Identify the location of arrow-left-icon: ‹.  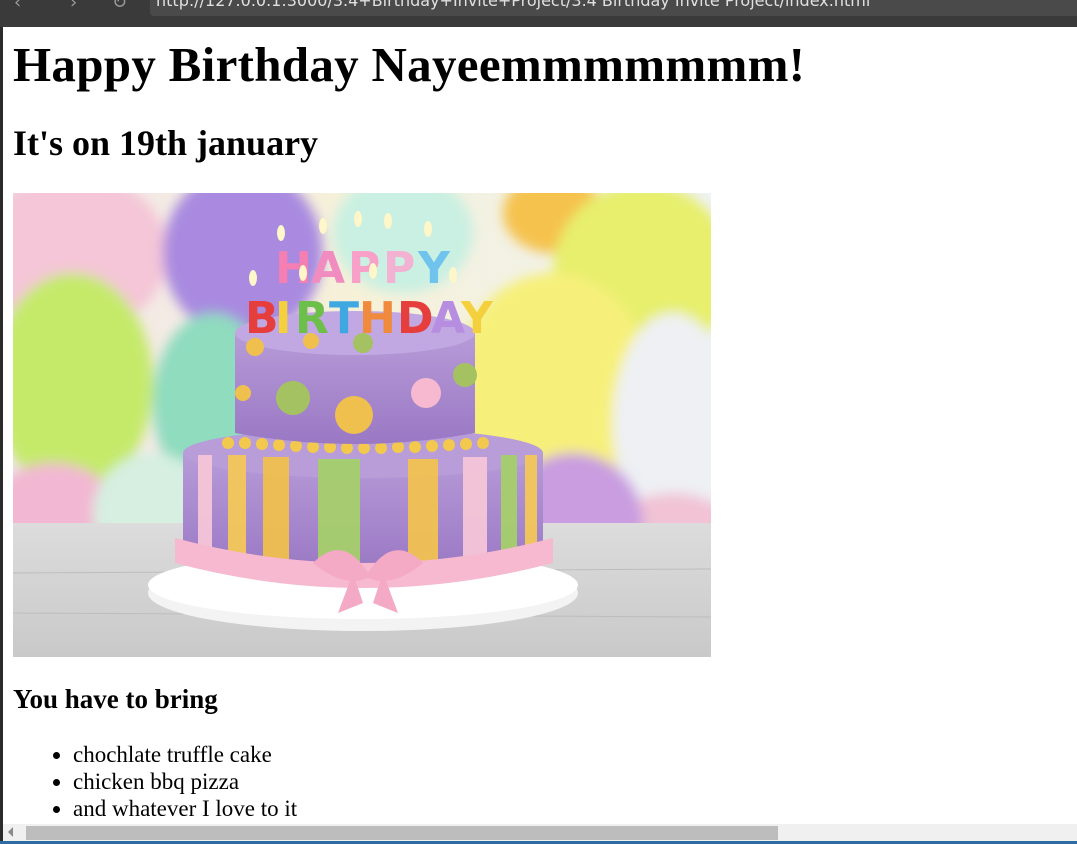
(17, 6).